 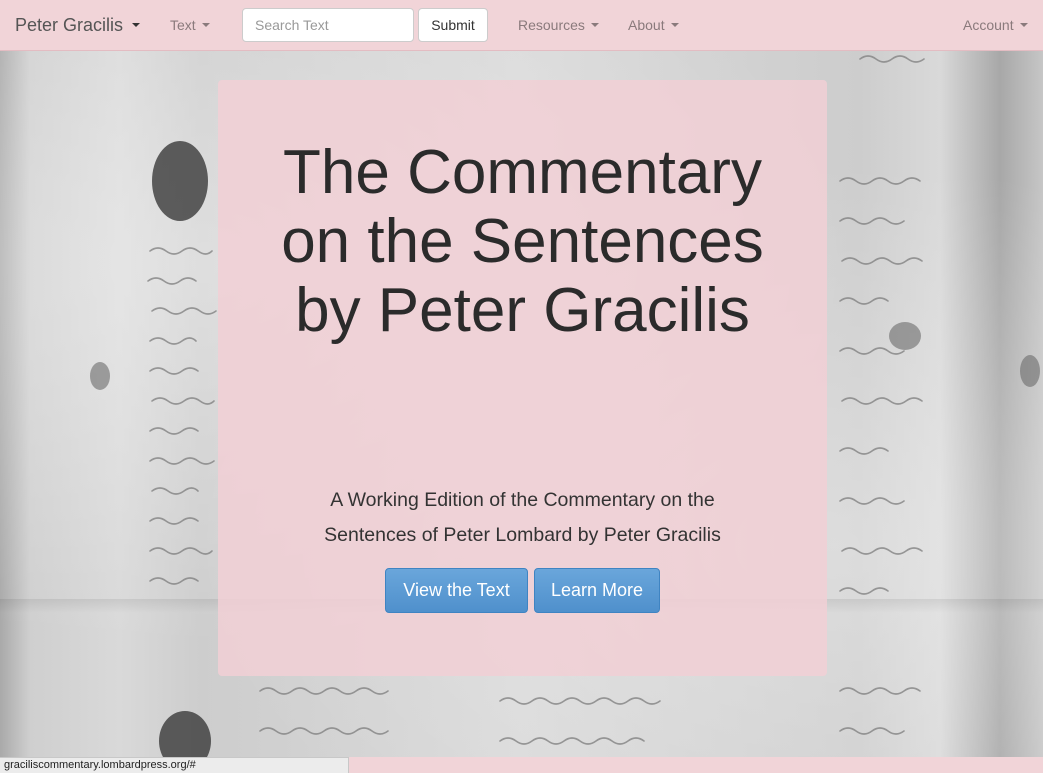 I want to click on resources-menu: Resources, so click(x=558, y=25).